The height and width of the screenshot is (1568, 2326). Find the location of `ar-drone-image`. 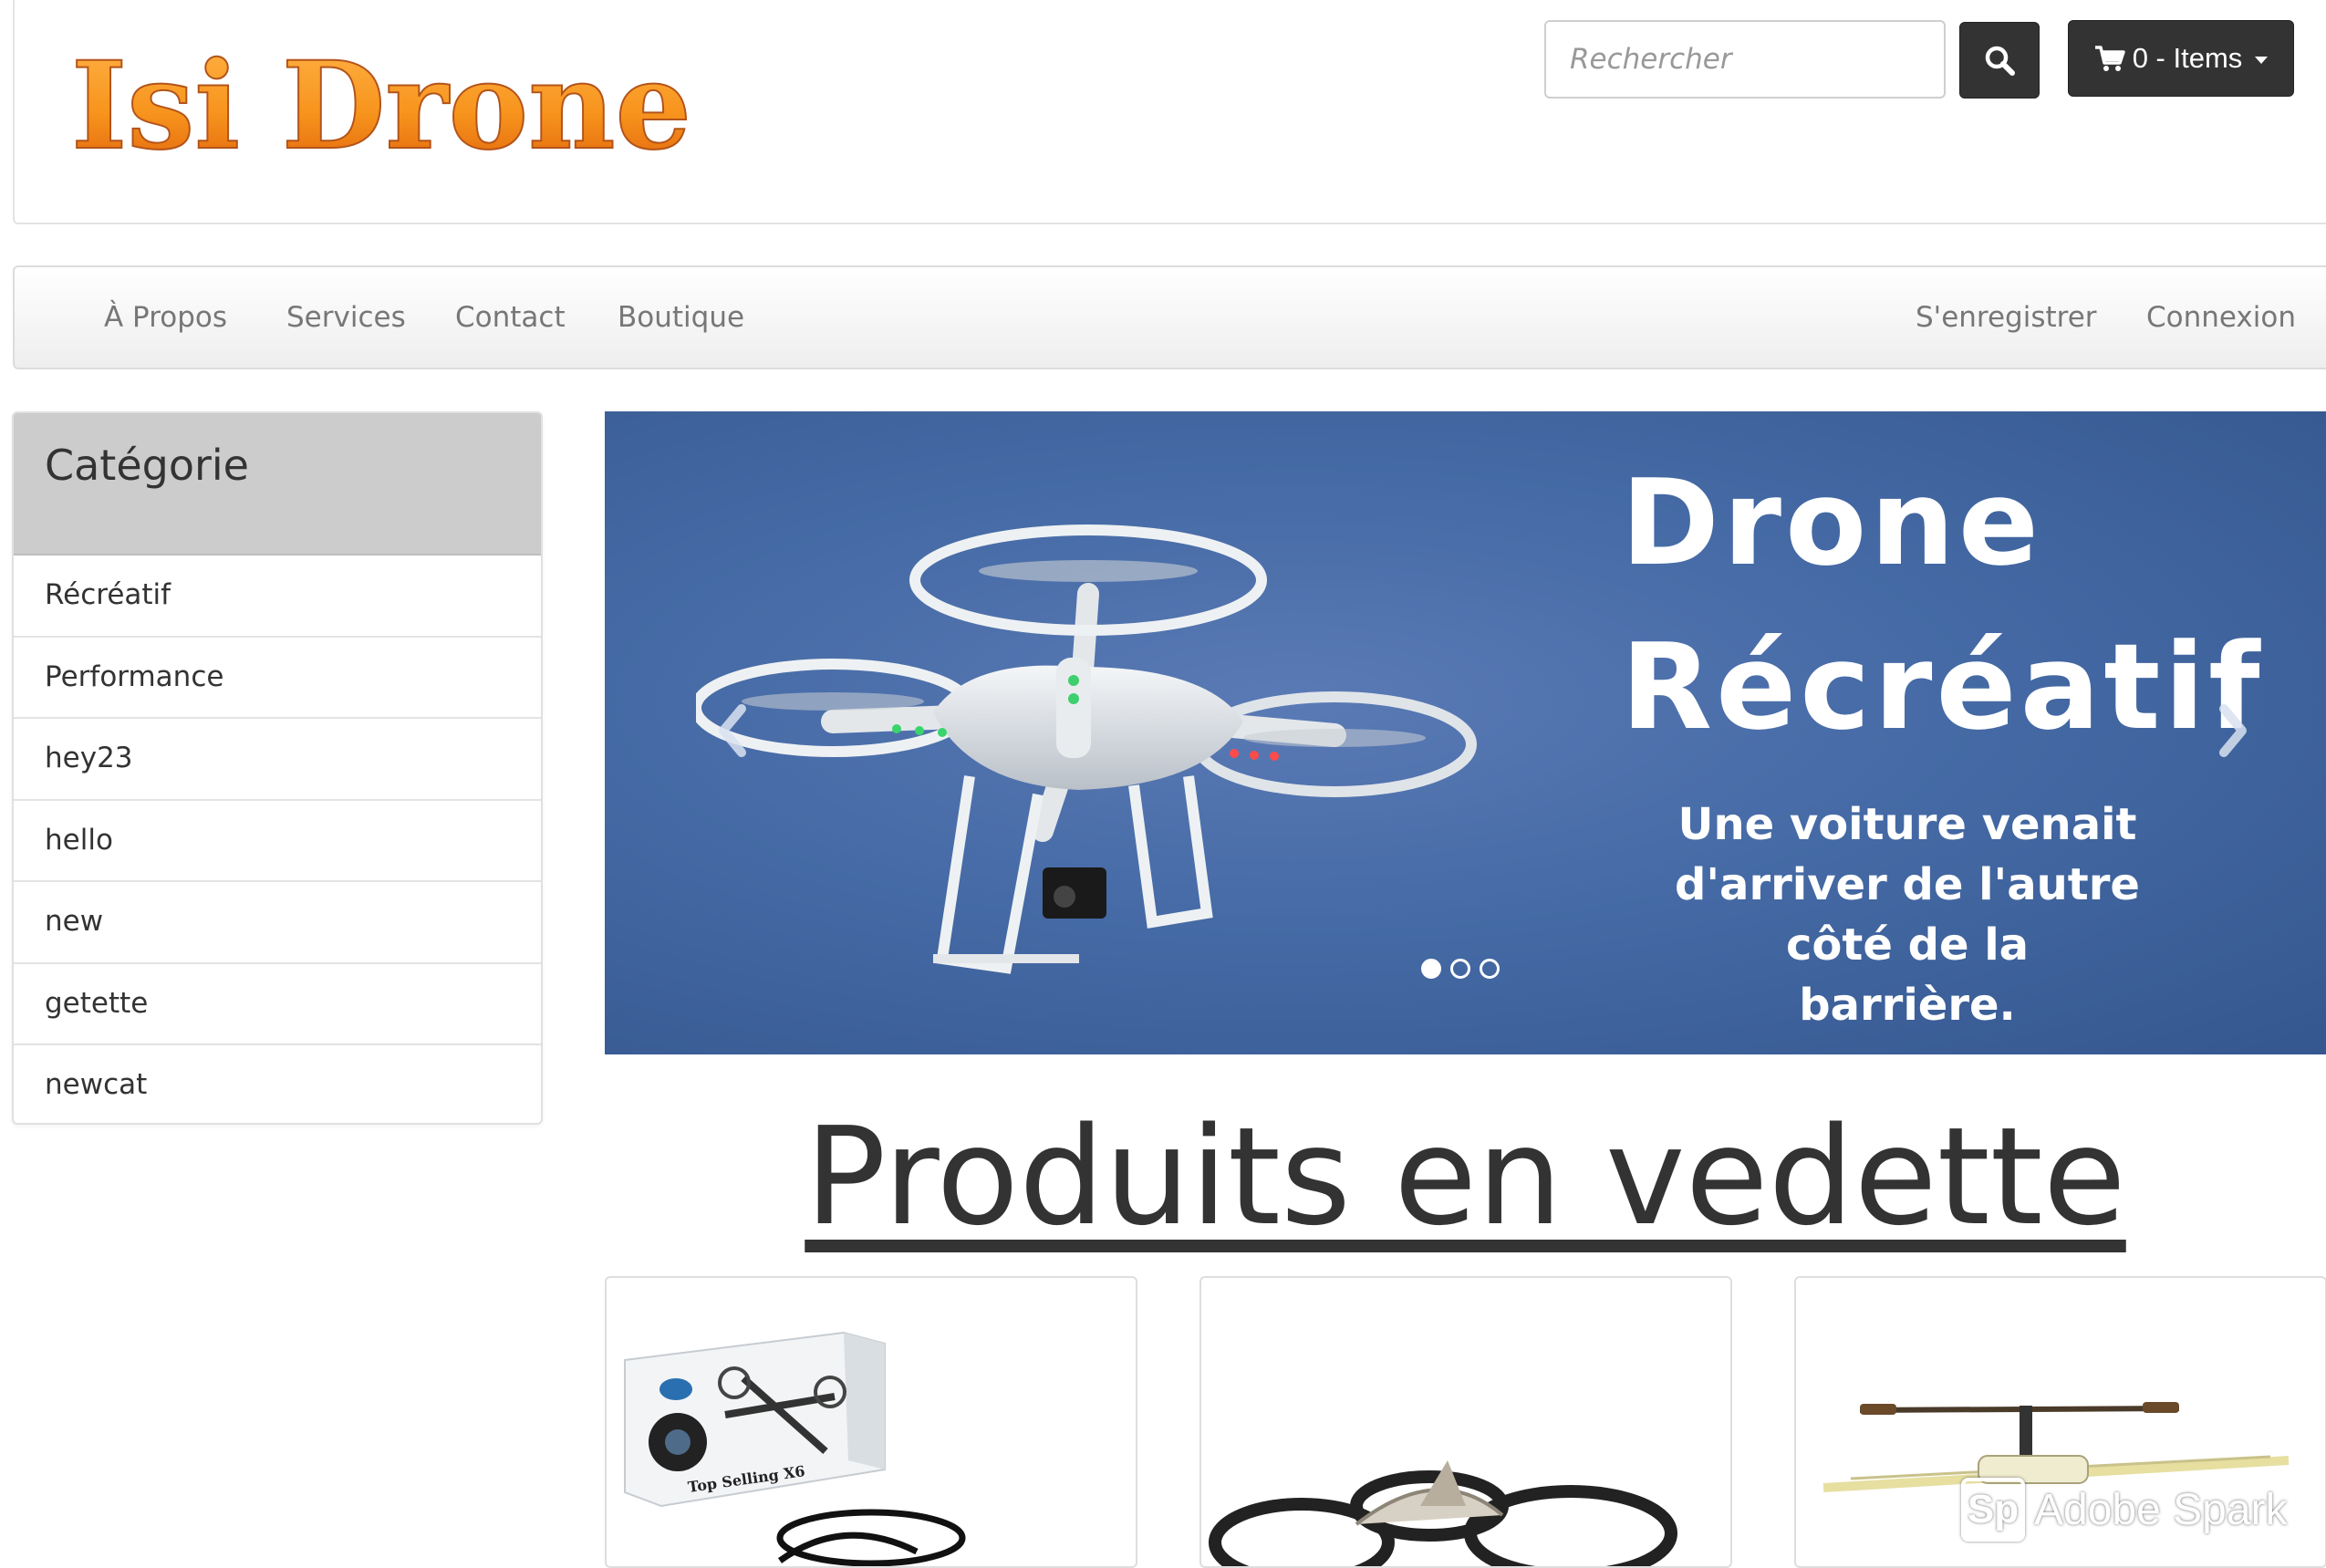

ar-drone-image is located at coordinates (1443, 1513).